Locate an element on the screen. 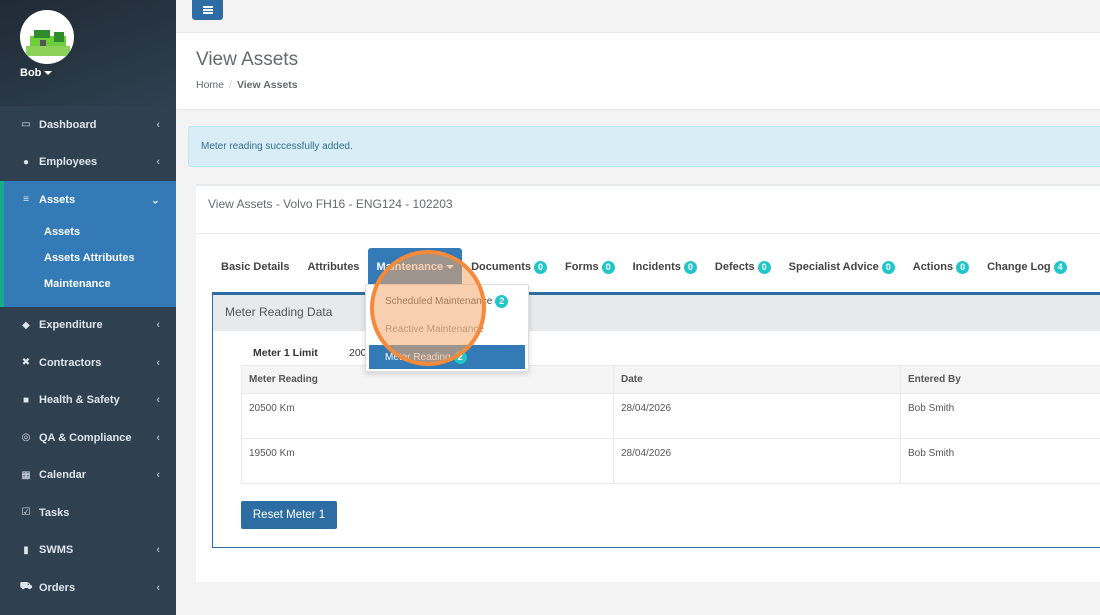 This screenshot has width=1100, height=615. sidebar-item-label: Health & Safety is located at coordinates (79, 400).